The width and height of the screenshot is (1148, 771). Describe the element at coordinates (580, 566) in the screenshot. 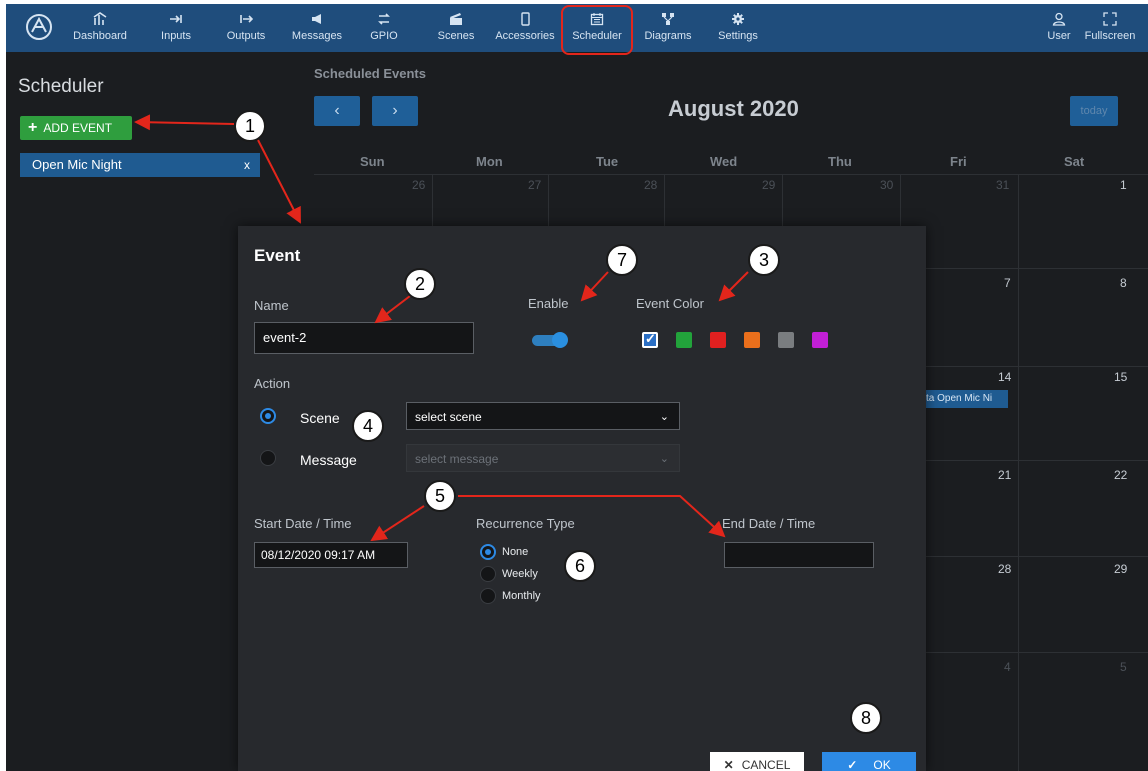

I see `callout-badge: 6` at that location.